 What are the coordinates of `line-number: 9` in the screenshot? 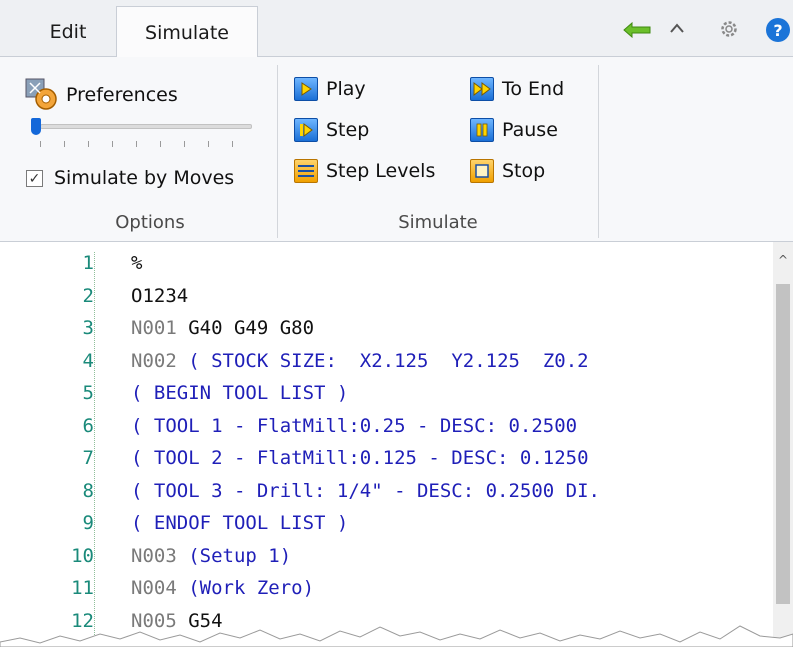 It's located at (88, 523).